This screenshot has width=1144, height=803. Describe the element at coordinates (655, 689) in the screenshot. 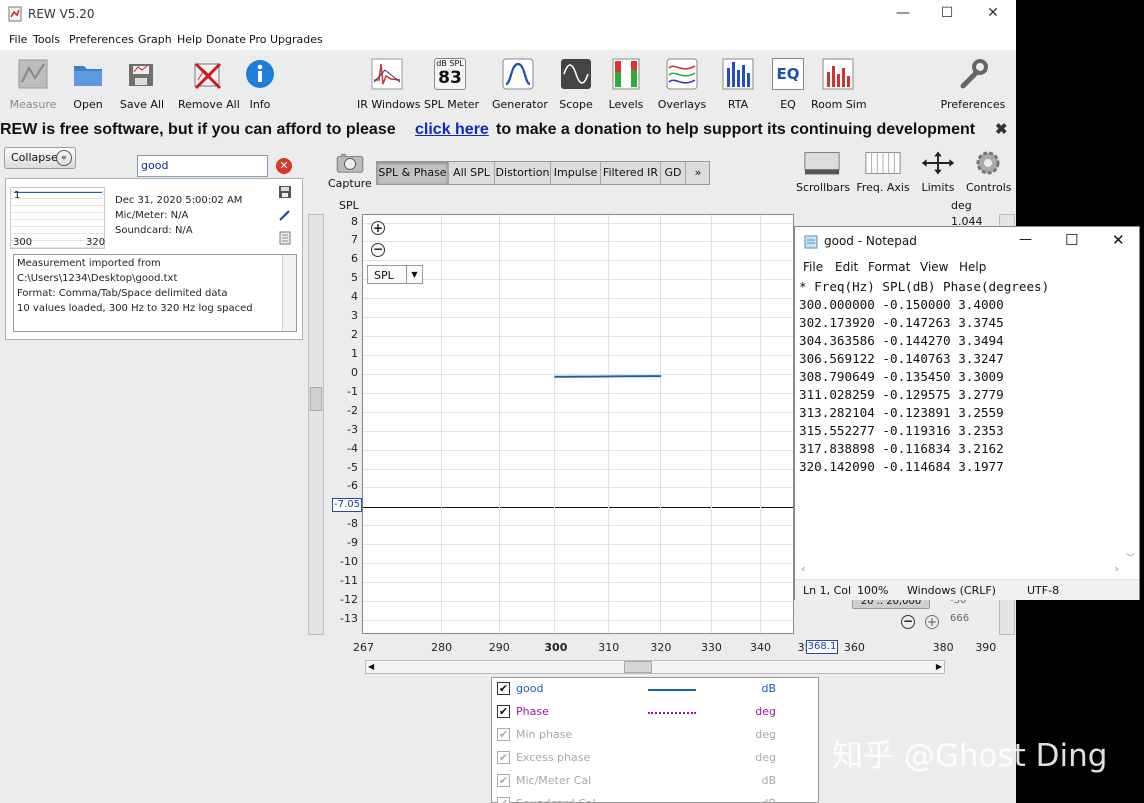

I see `legend-row: ✔ good dB` at that location.